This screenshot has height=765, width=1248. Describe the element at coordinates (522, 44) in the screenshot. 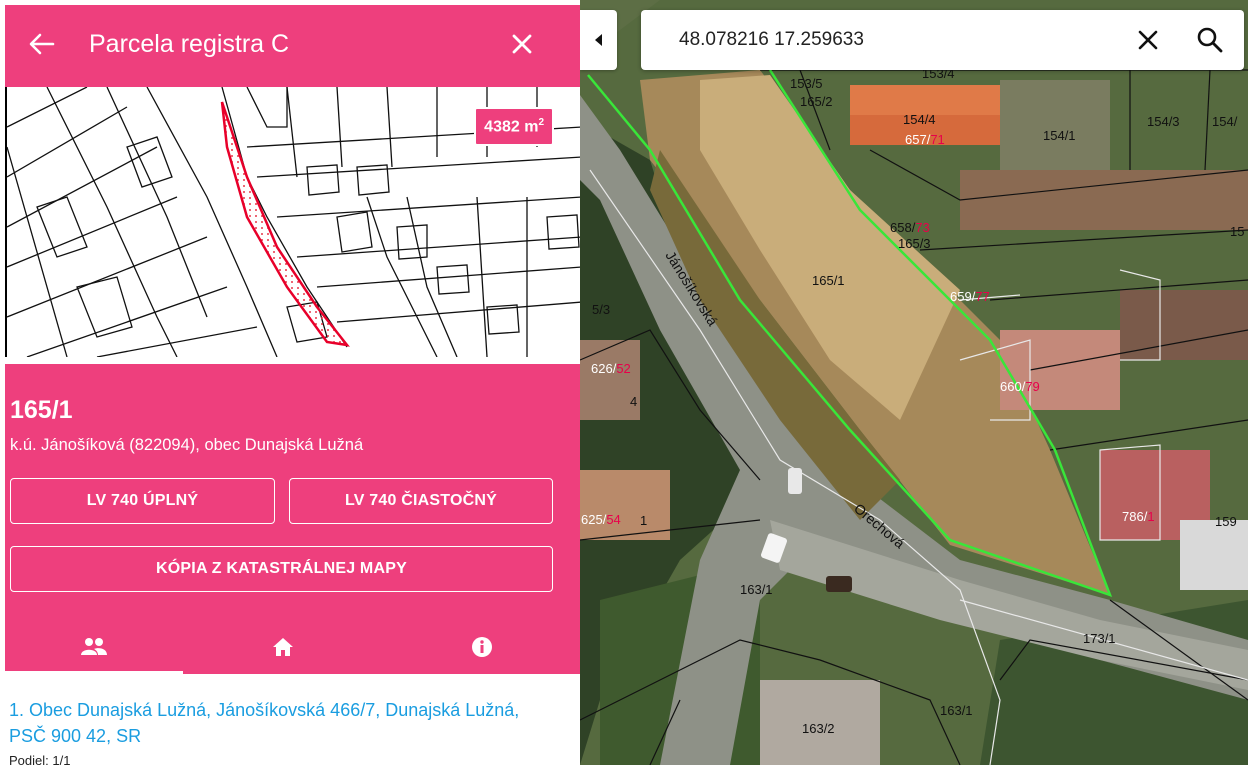

I see `close-icon` at that location.